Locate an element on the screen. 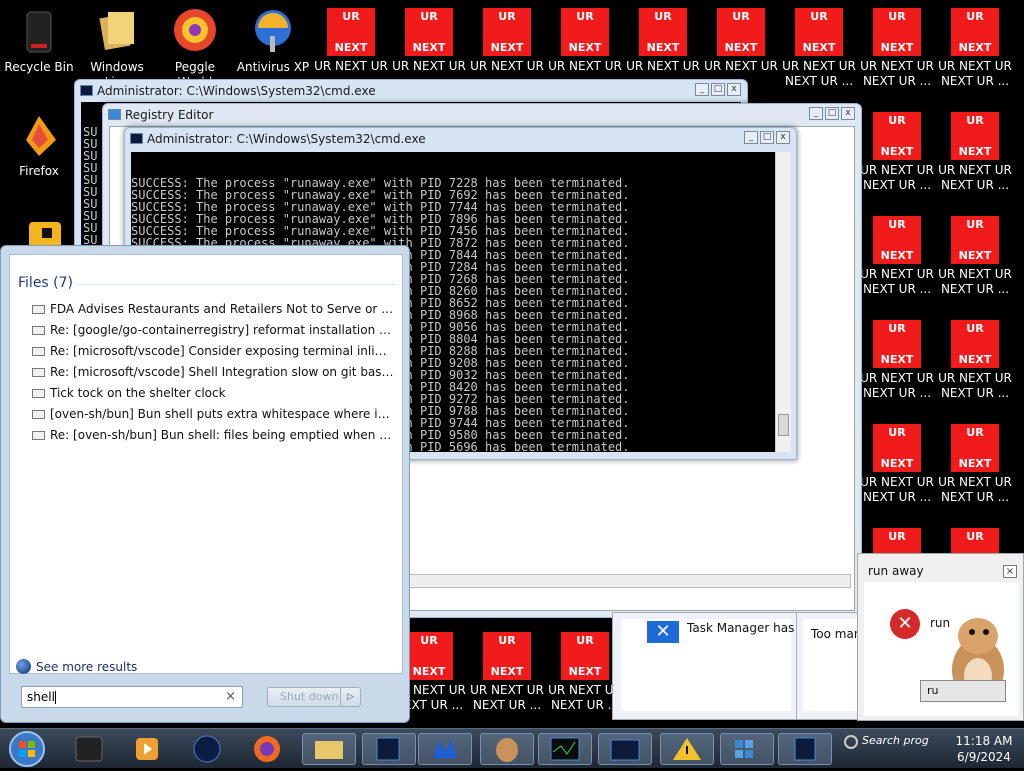  antivirus-xp-icon is located at coordinates (273, 31).